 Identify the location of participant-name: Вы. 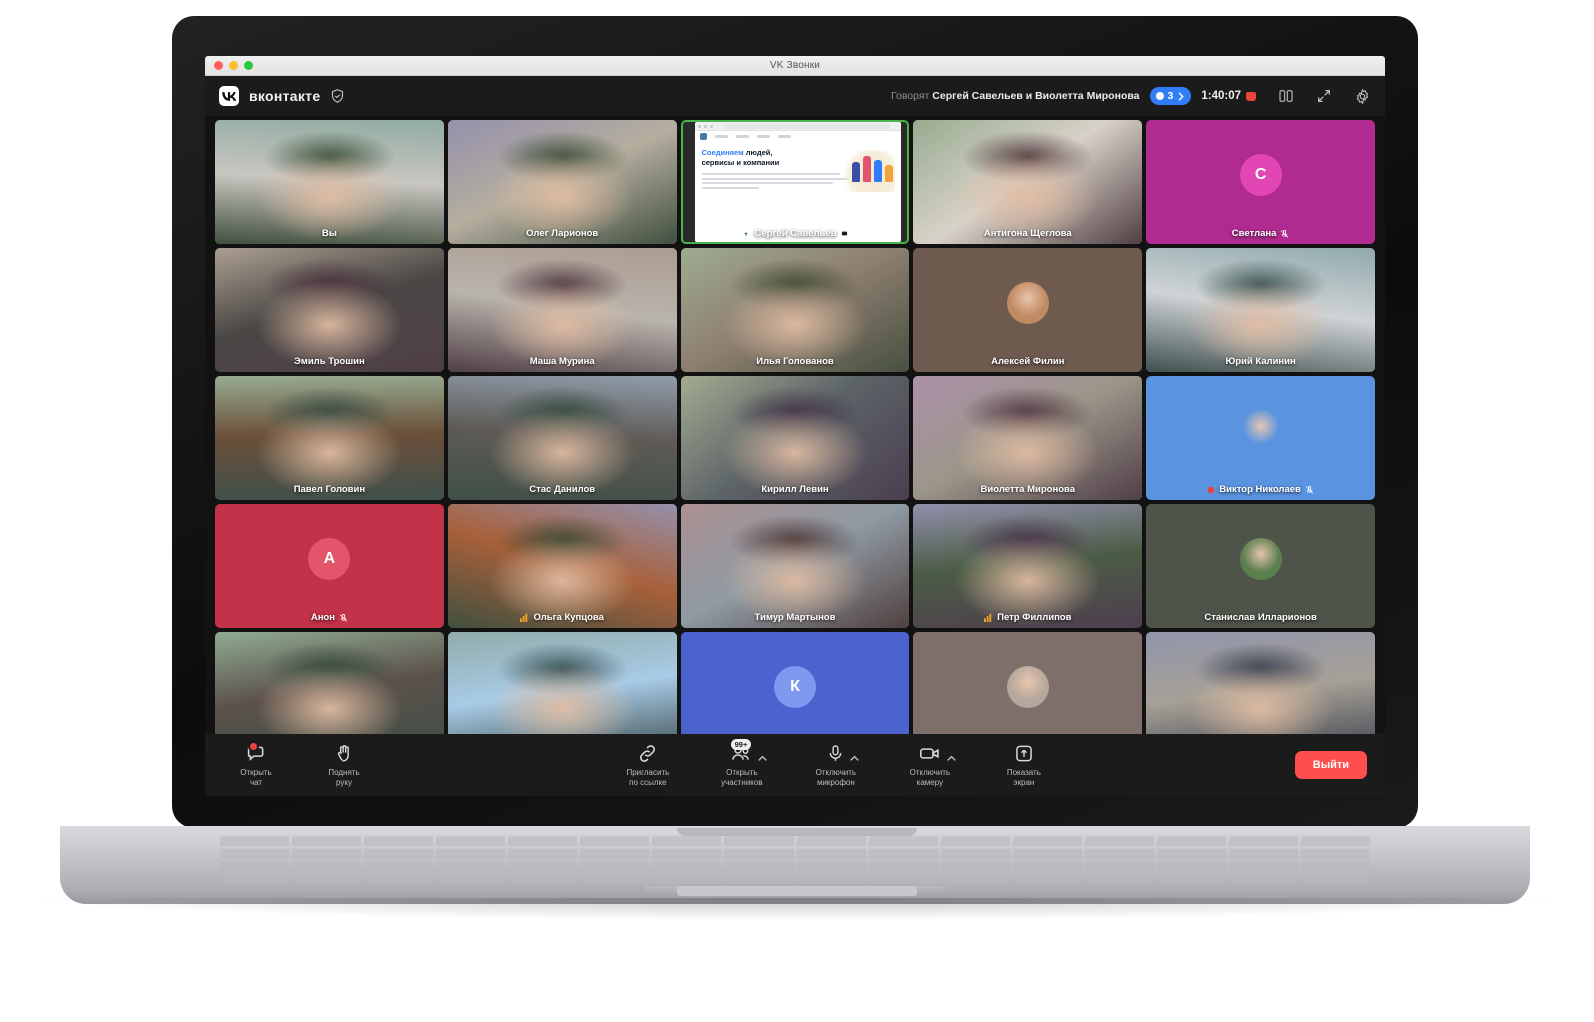
(329, 233).